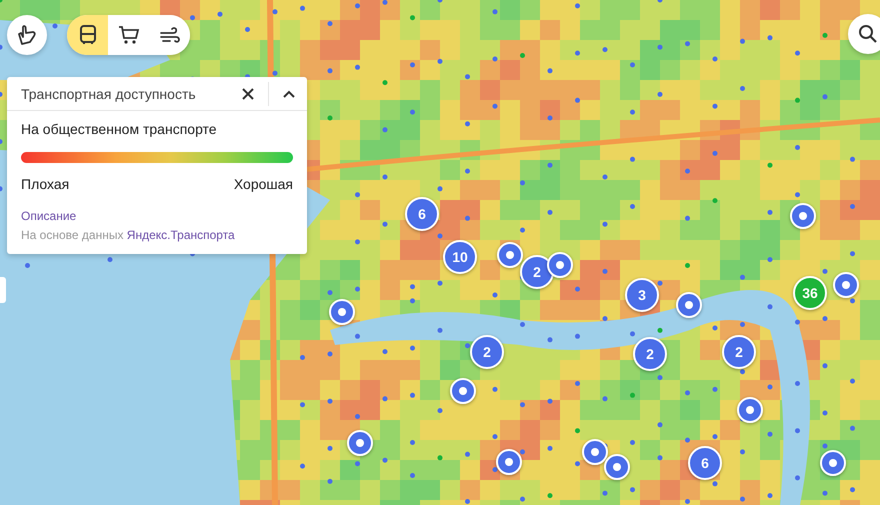 The width and height of the screenshot is (880, 505). I want to click on legend-subtitle: На общественном транспорте, so click(119, 129).